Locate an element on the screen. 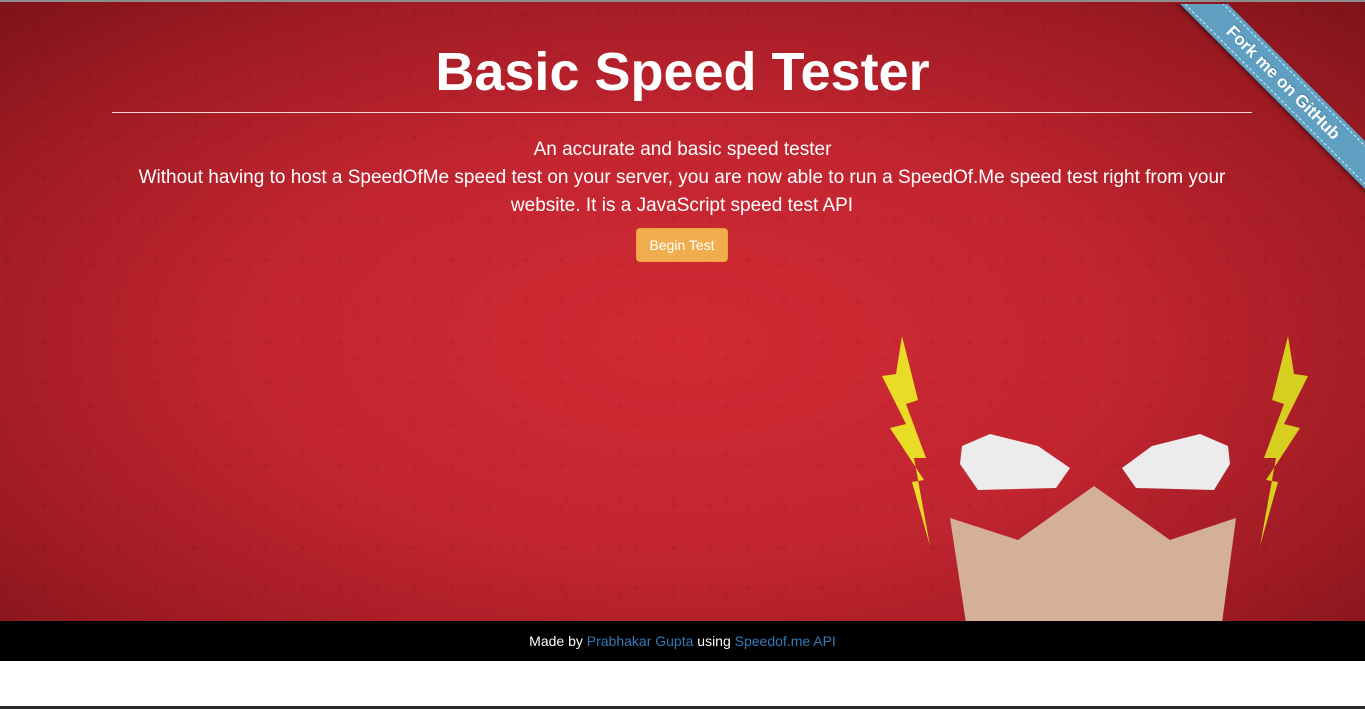 This screenshot has width=1365, height=709. api-link: Speedof.me API is located at coordinates (785, 641).